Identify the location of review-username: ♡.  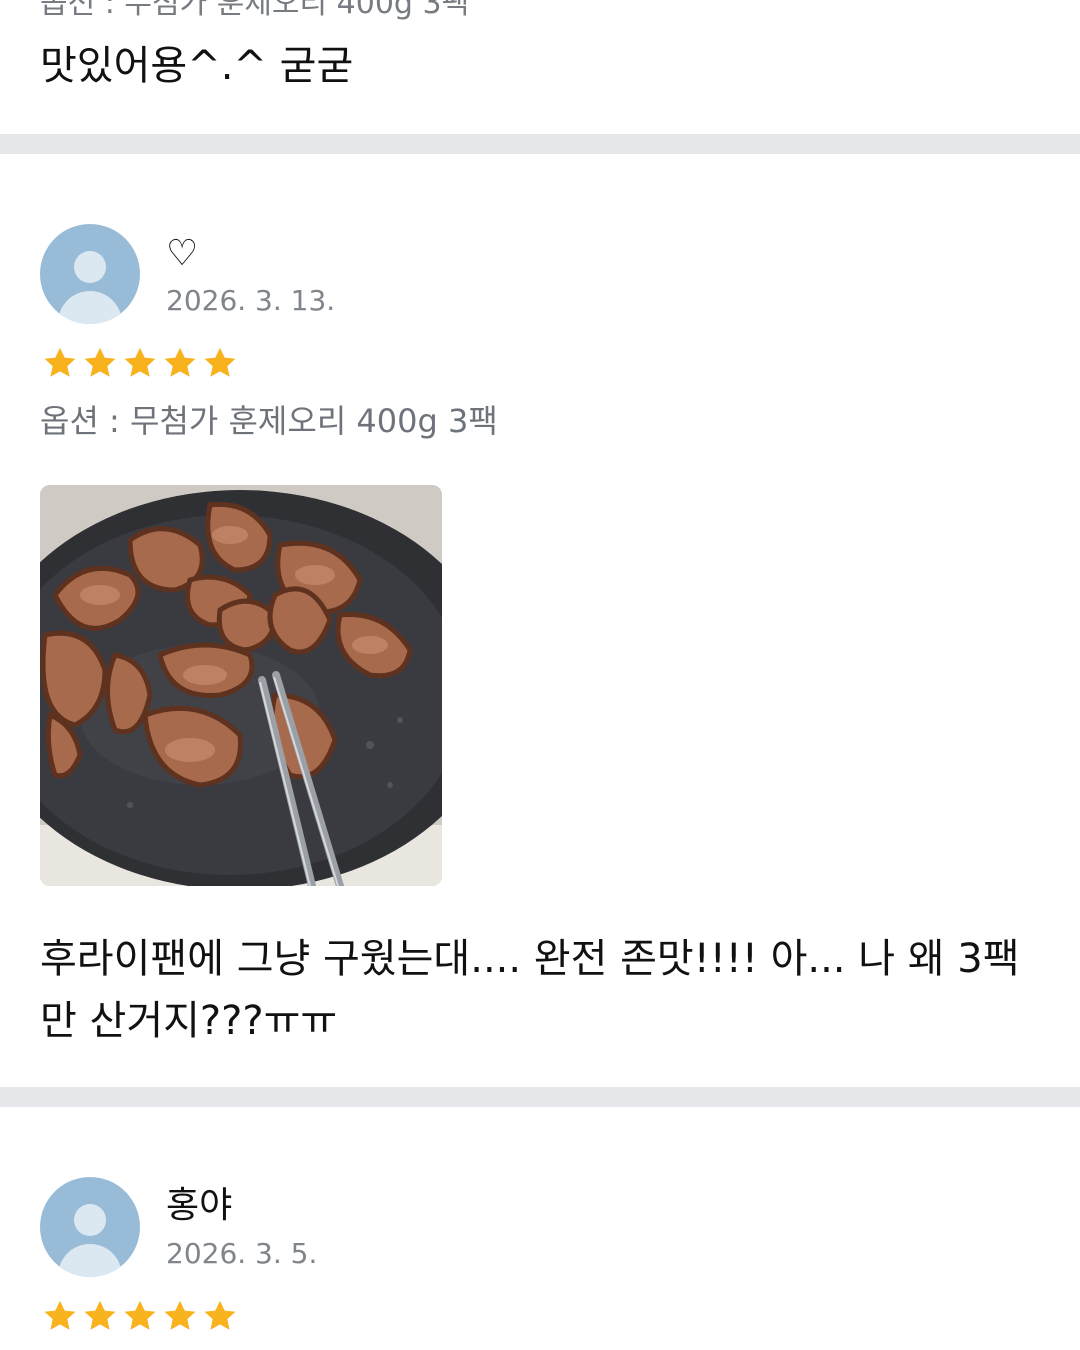
(182, 253).